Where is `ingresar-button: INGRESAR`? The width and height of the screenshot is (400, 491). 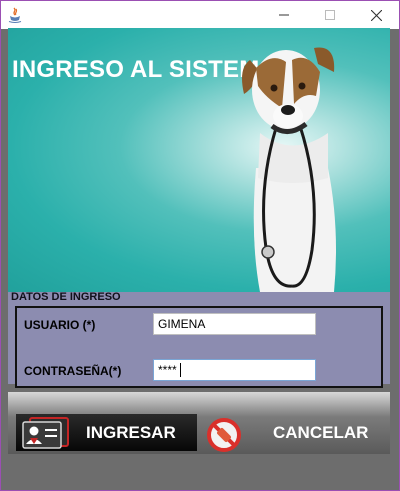 ingresar-button: INGRESAR is located at coordinates (106, 432).